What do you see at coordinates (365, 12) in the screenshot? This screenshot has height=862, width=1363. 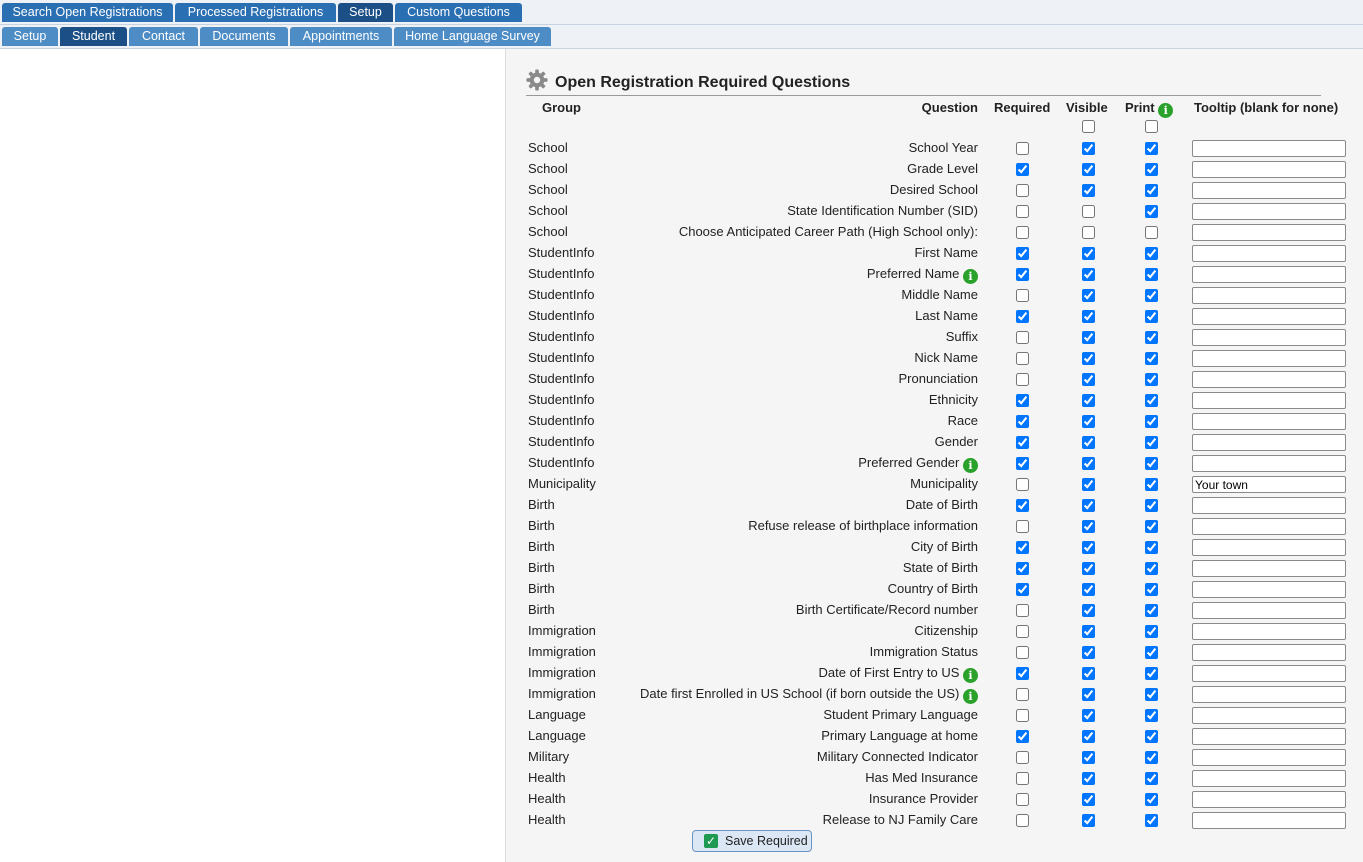 I see `tab-setup: Setup` at bounding box center [365, 12].